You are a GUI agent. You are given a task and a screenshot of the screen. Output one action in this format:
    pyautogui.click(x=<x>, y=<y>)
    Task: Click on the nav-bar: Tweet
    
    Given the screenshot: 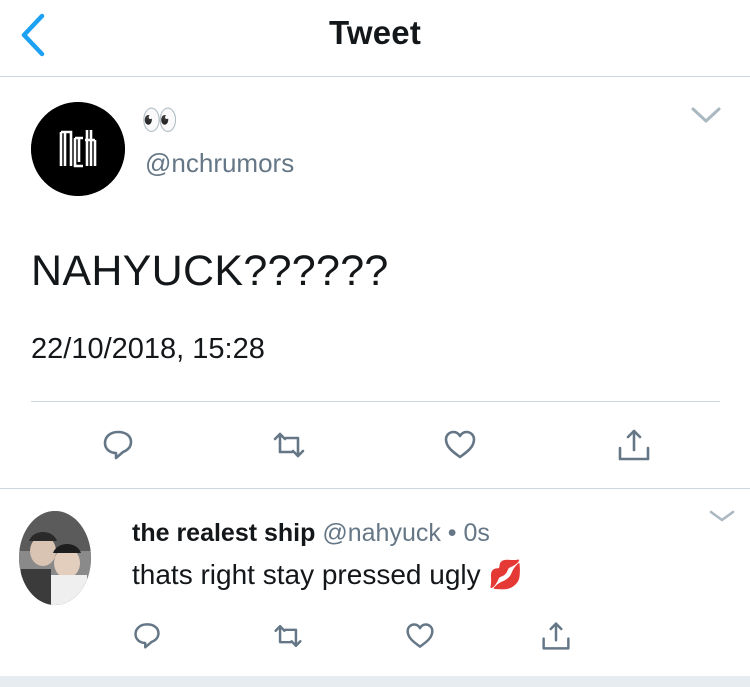 What is the action you would take?
    pyautogui.click(x=375, y=38)
    